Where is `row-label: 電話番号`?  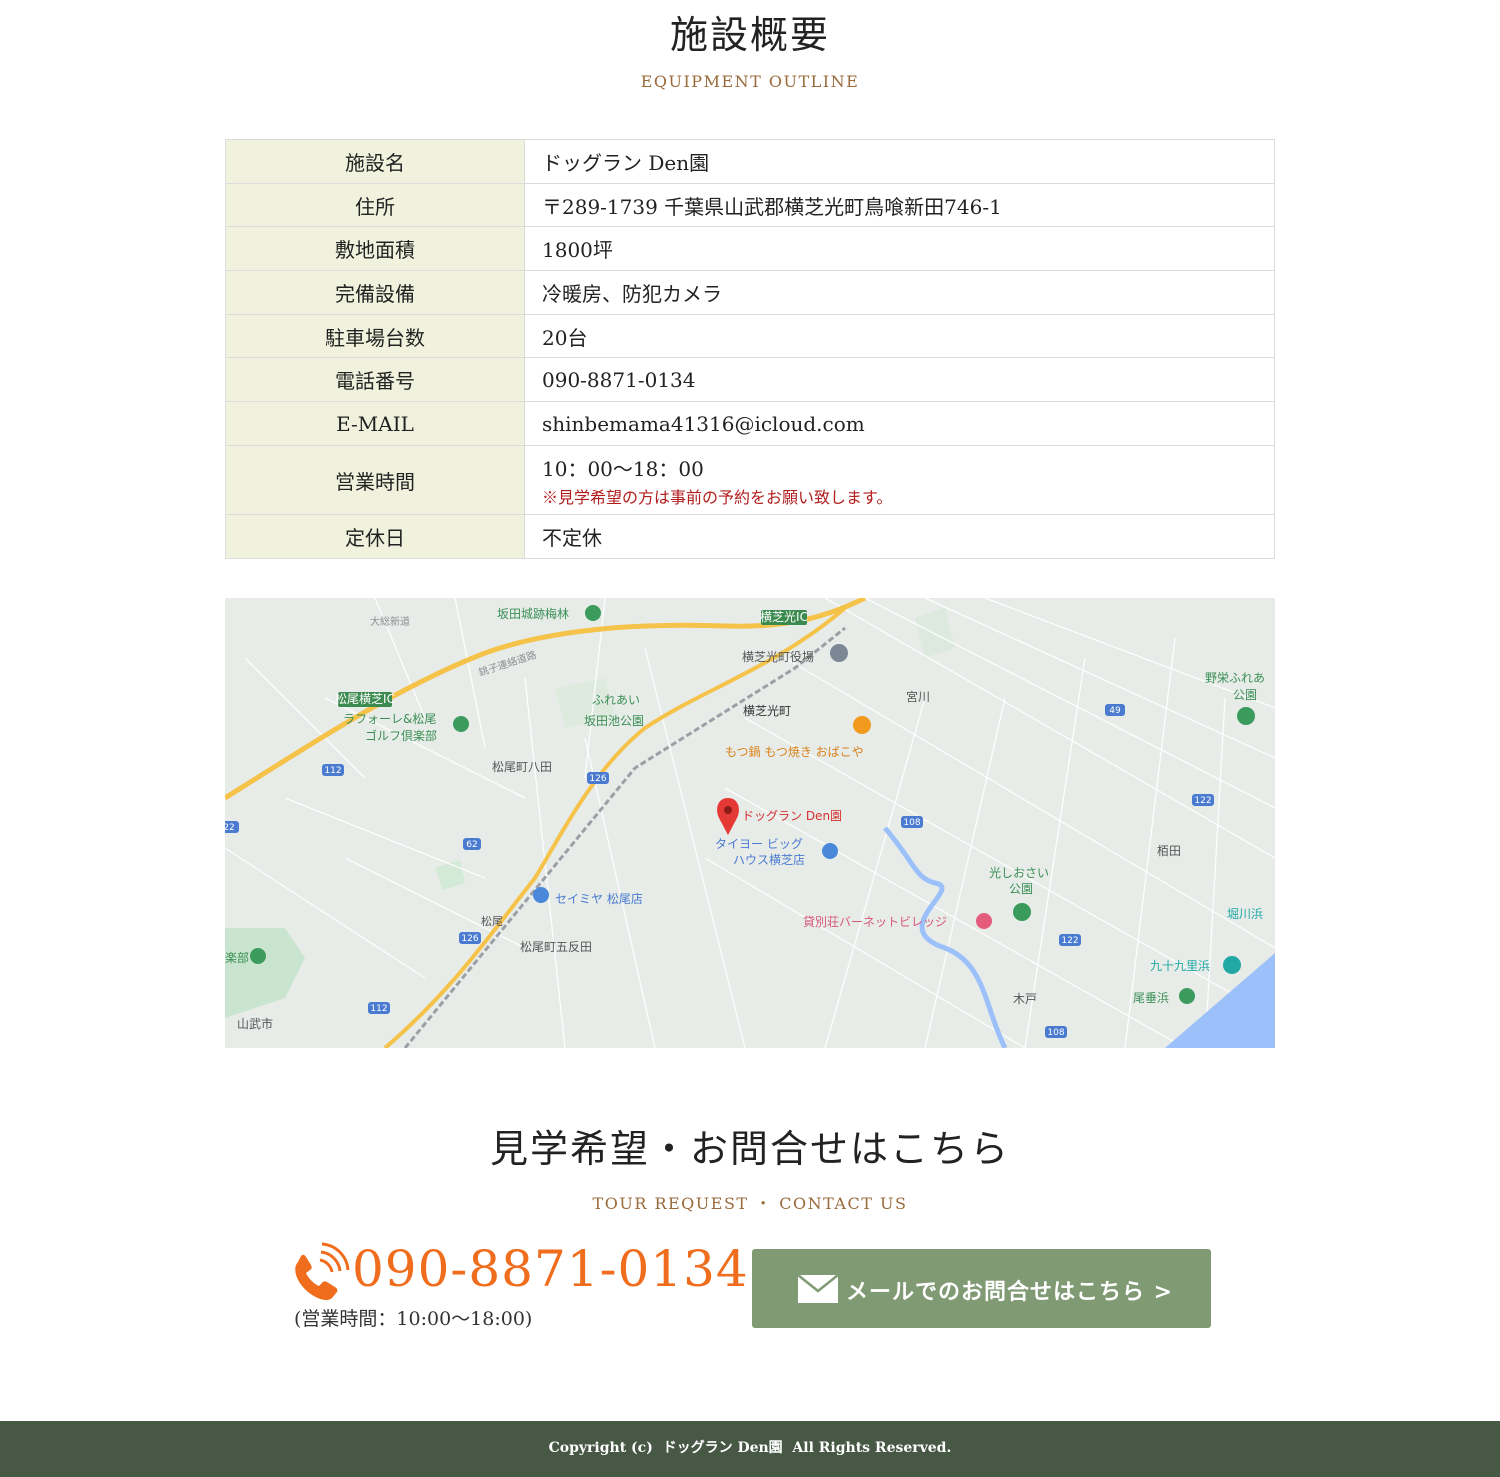 row-label: 電話番号 is located at coordinates (375, 379).